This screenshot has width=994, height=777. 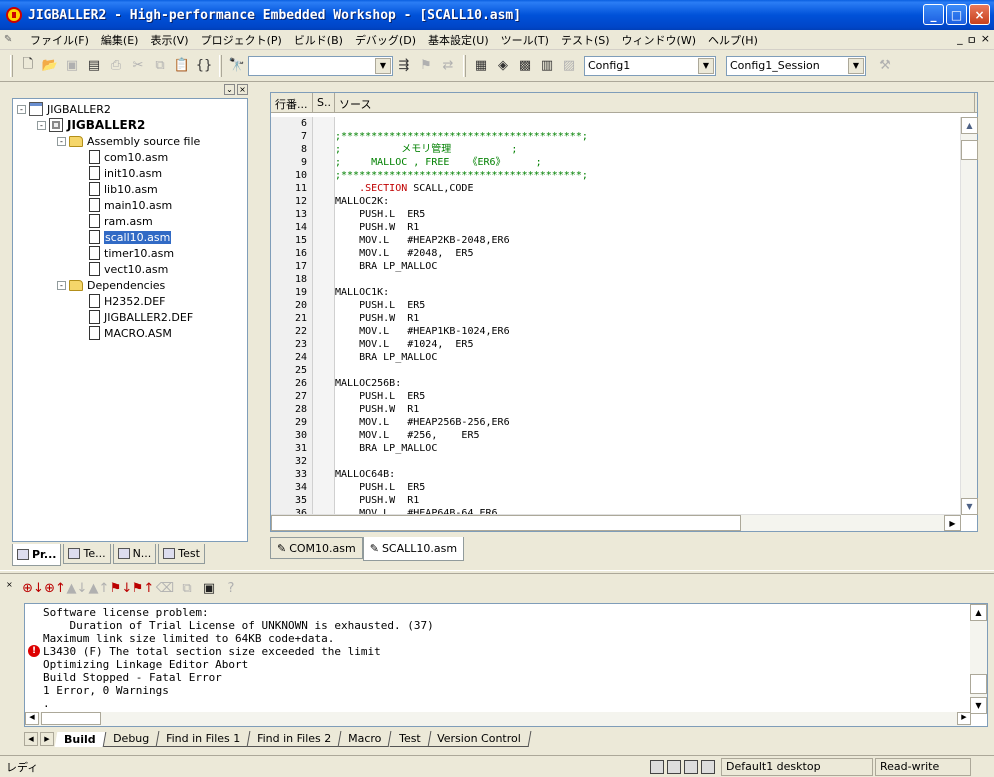 I want to click on print-icon: ⎙, so click(x=116, y=66).